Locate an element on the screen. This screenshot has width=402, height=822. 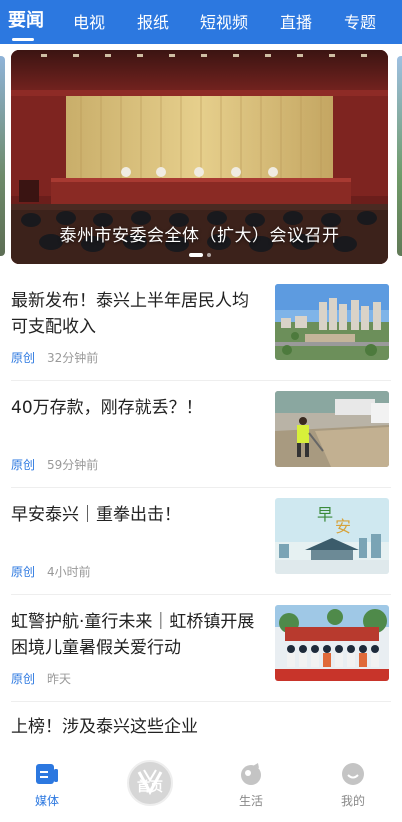
news-item: 虹警护航·童行未来｜虹桥镇开展困境儿童暑假关爱行动 原创 昨天 is located at coordinates (201, 648).